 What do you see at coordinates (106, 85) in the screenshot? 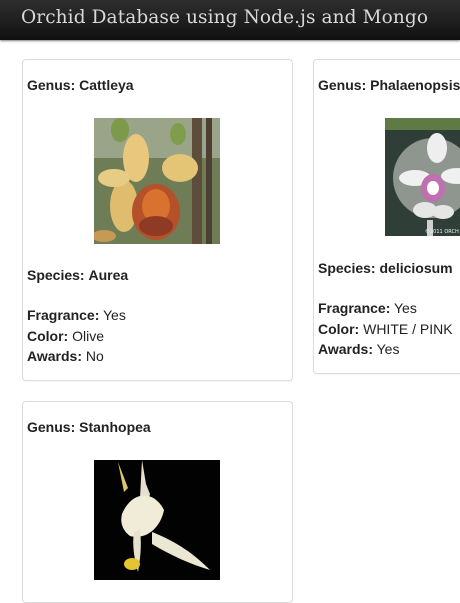
I see `genus-value: Cattleya` at bounding box center [106, 85].